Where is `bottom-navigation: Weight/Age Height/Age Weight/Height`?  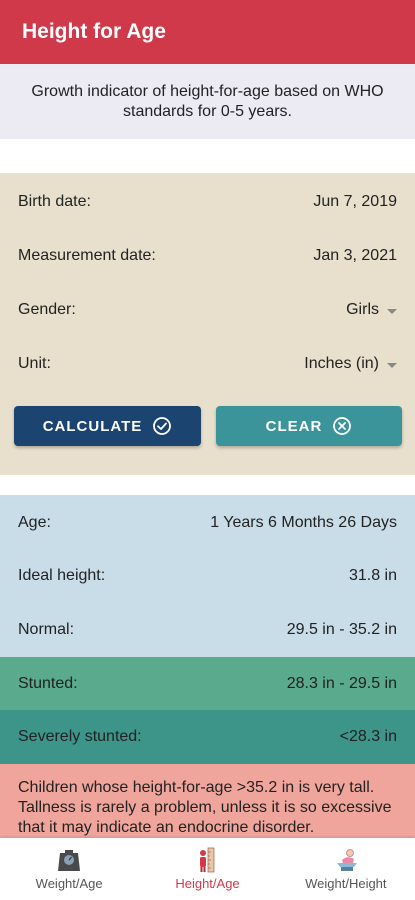
bottom-navigation: Weight/Age Height/Age Weight/Height is located at coordinates (207, 869).